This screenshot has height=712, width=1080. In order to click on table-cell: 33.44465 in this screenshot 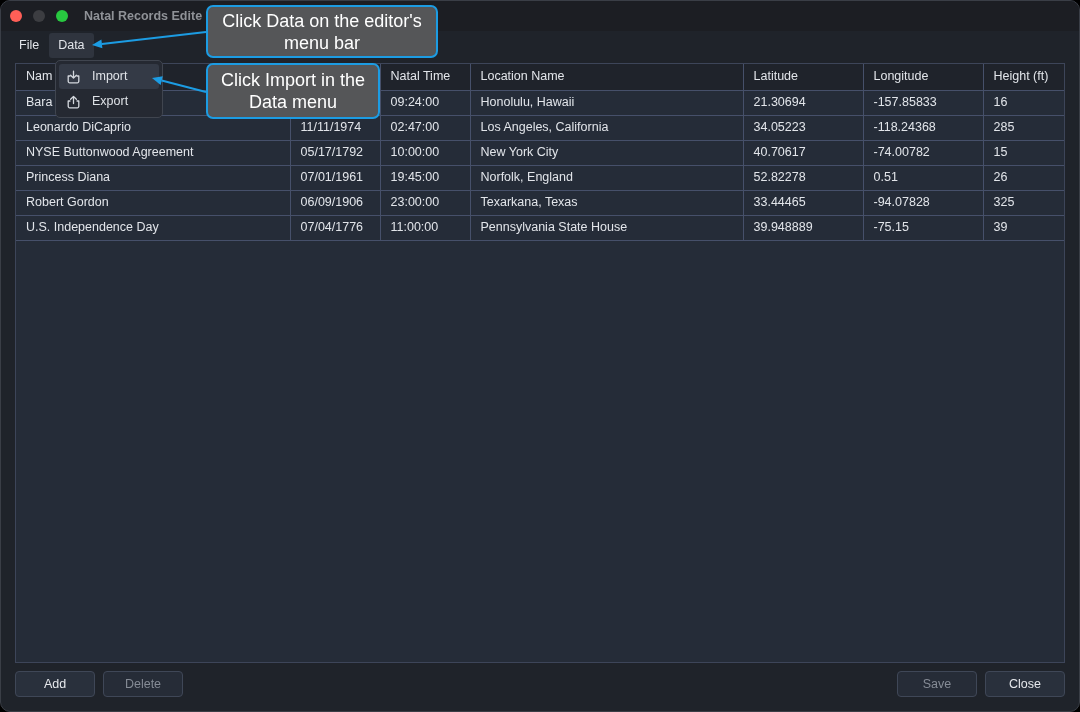, I will do `click(779, 202)`.